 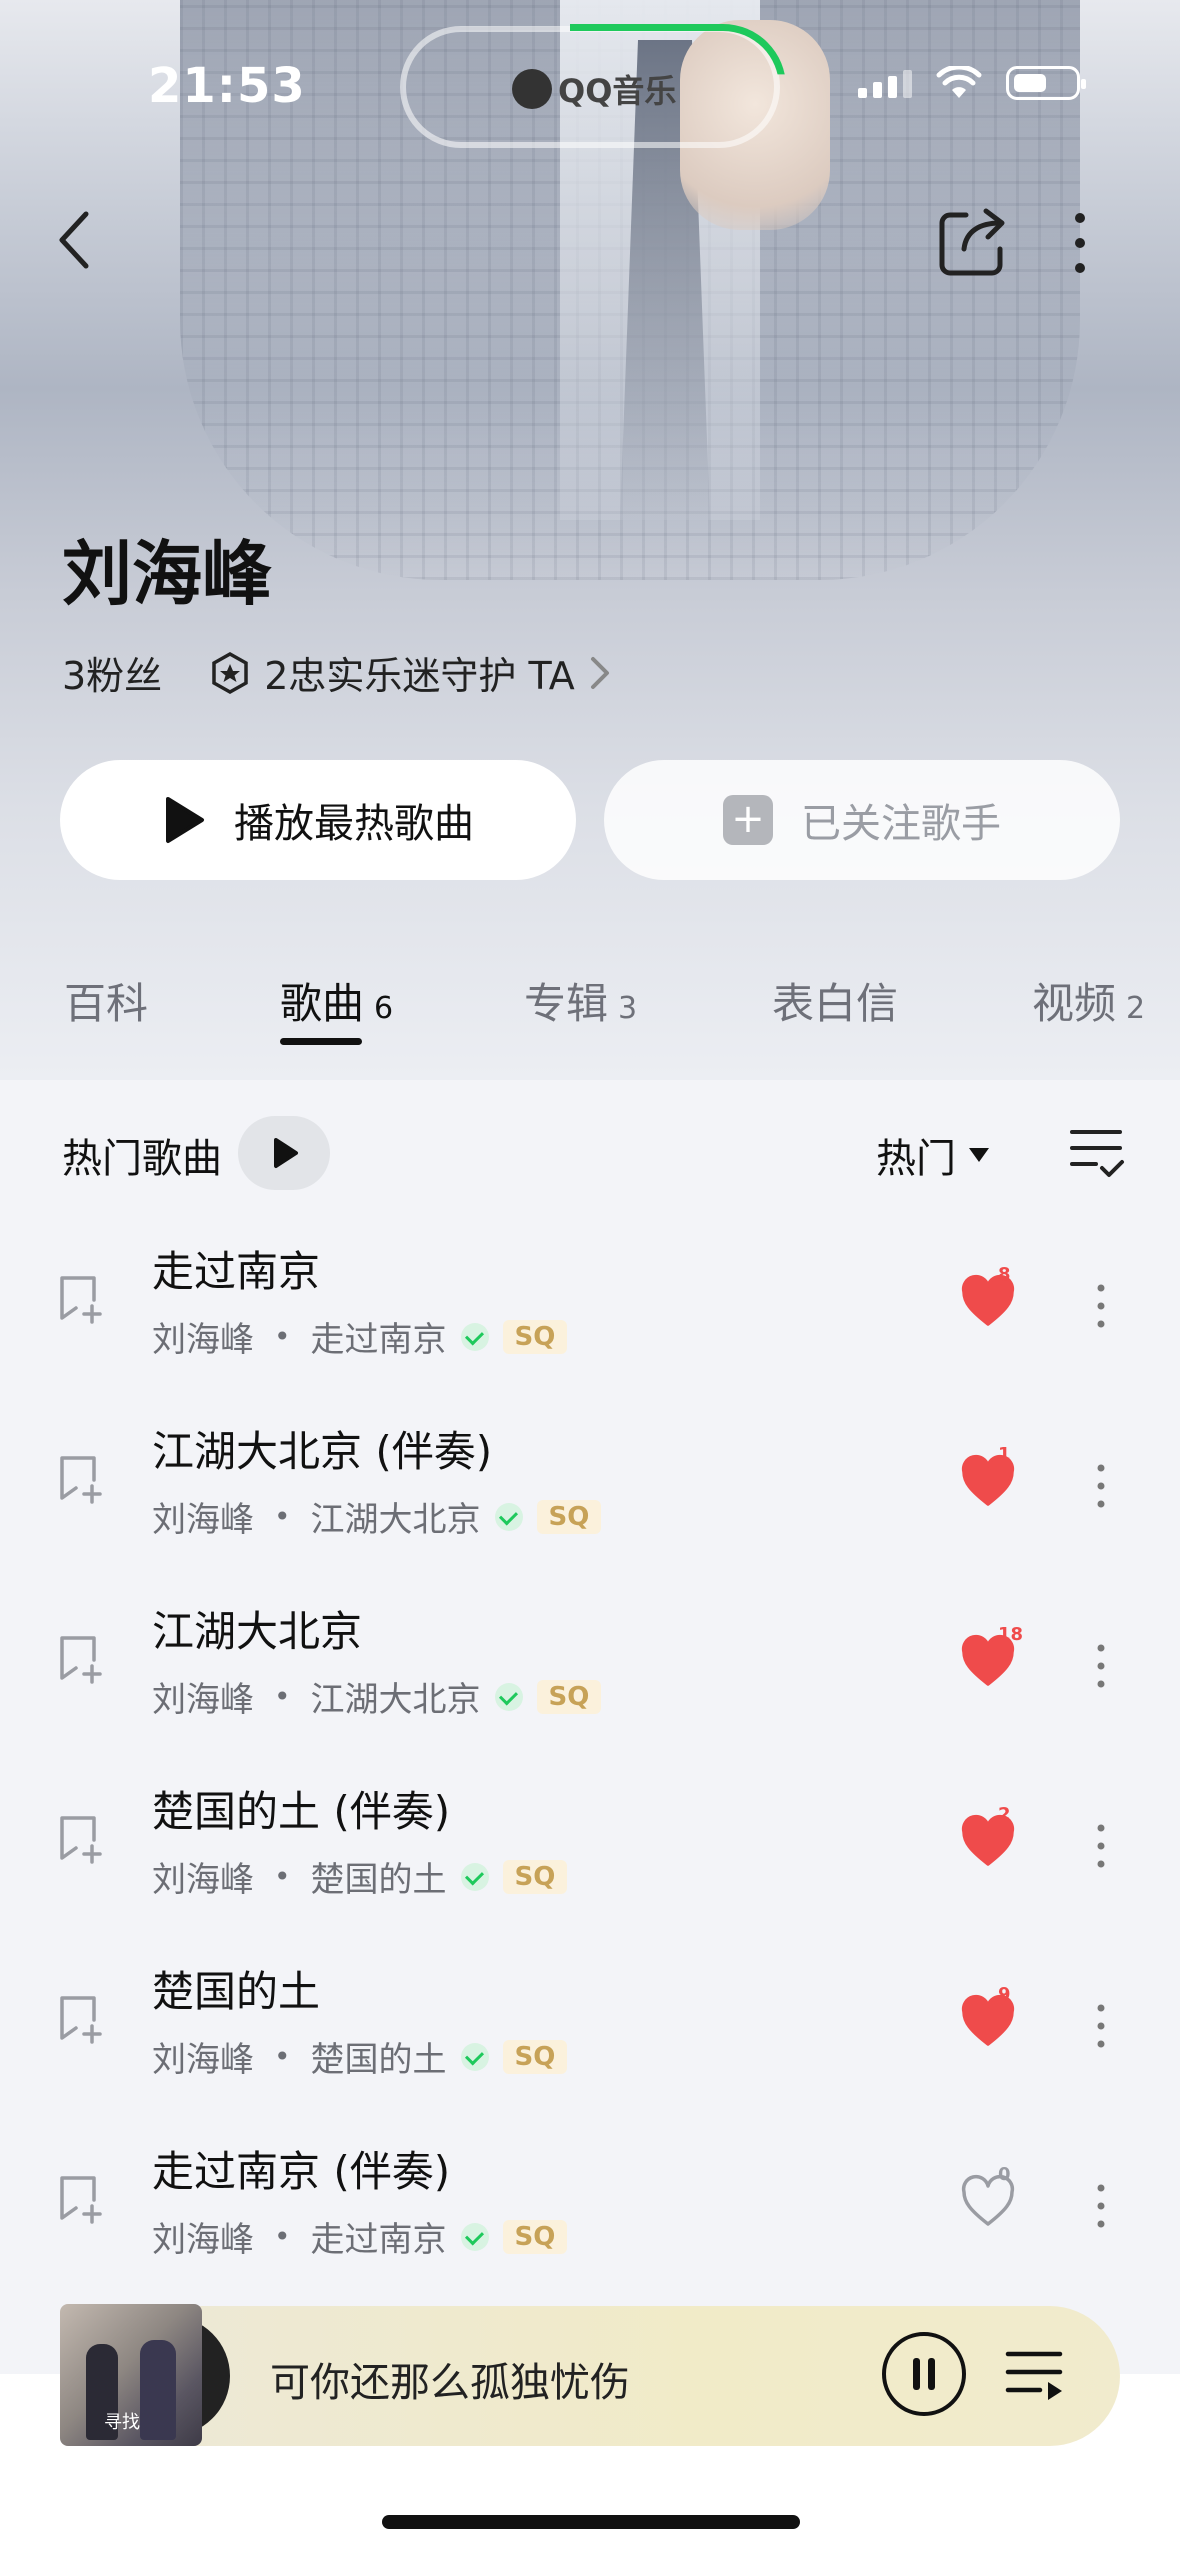 I want to click on play-all-button, so click(x=284, y=1153).